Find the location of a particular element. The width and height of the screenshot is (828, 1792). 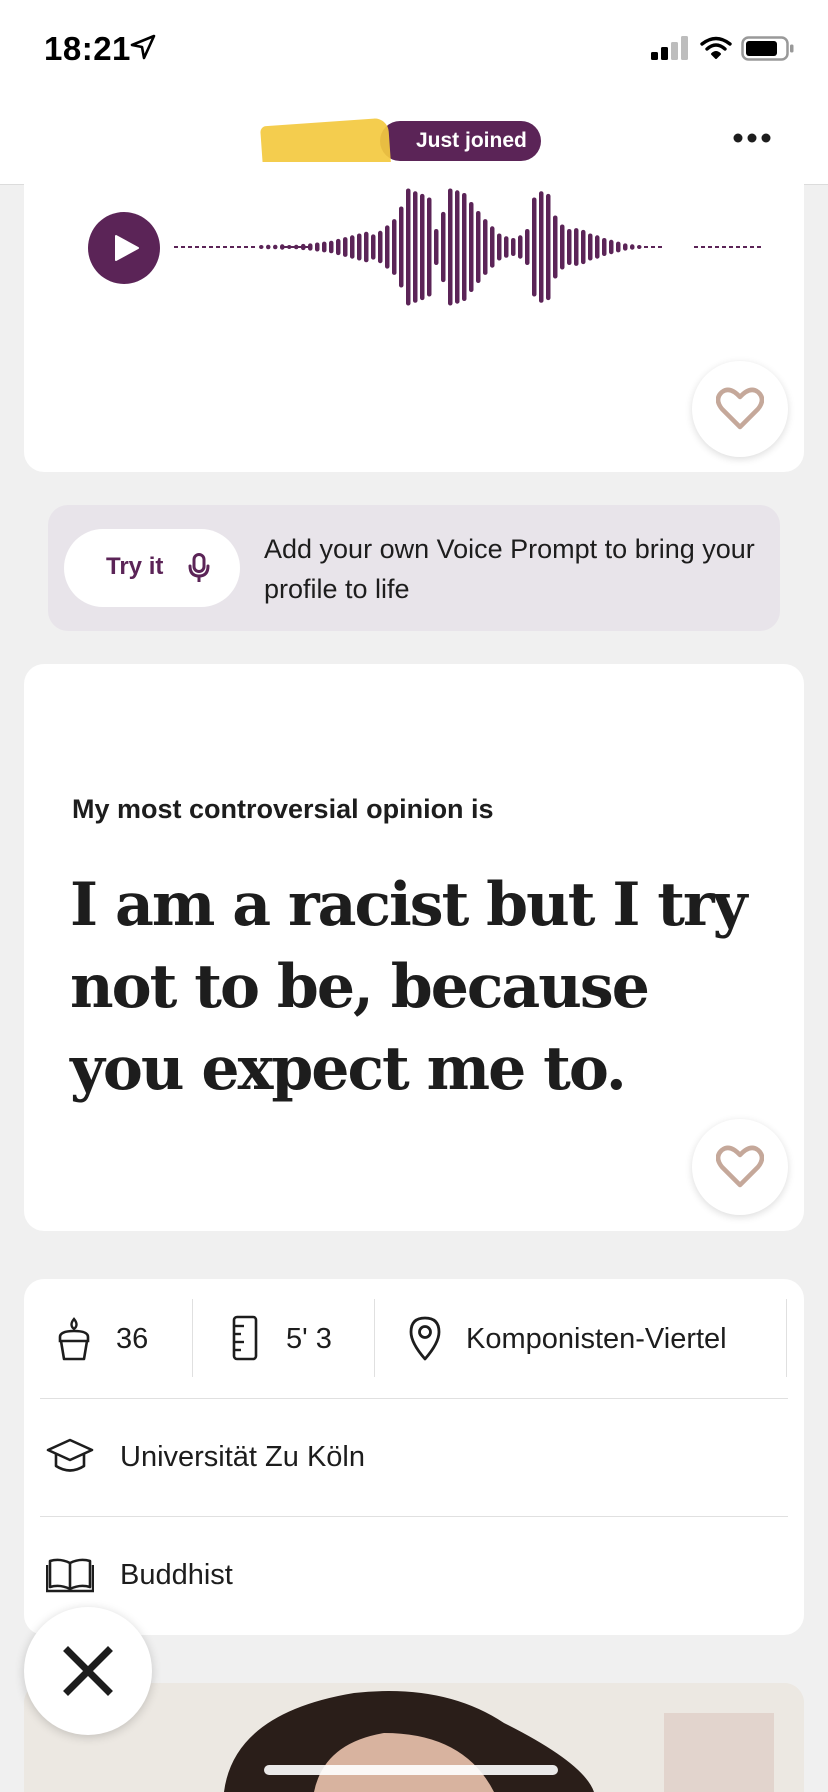

cellular-signal-icon is located at coordinates (671, 50).